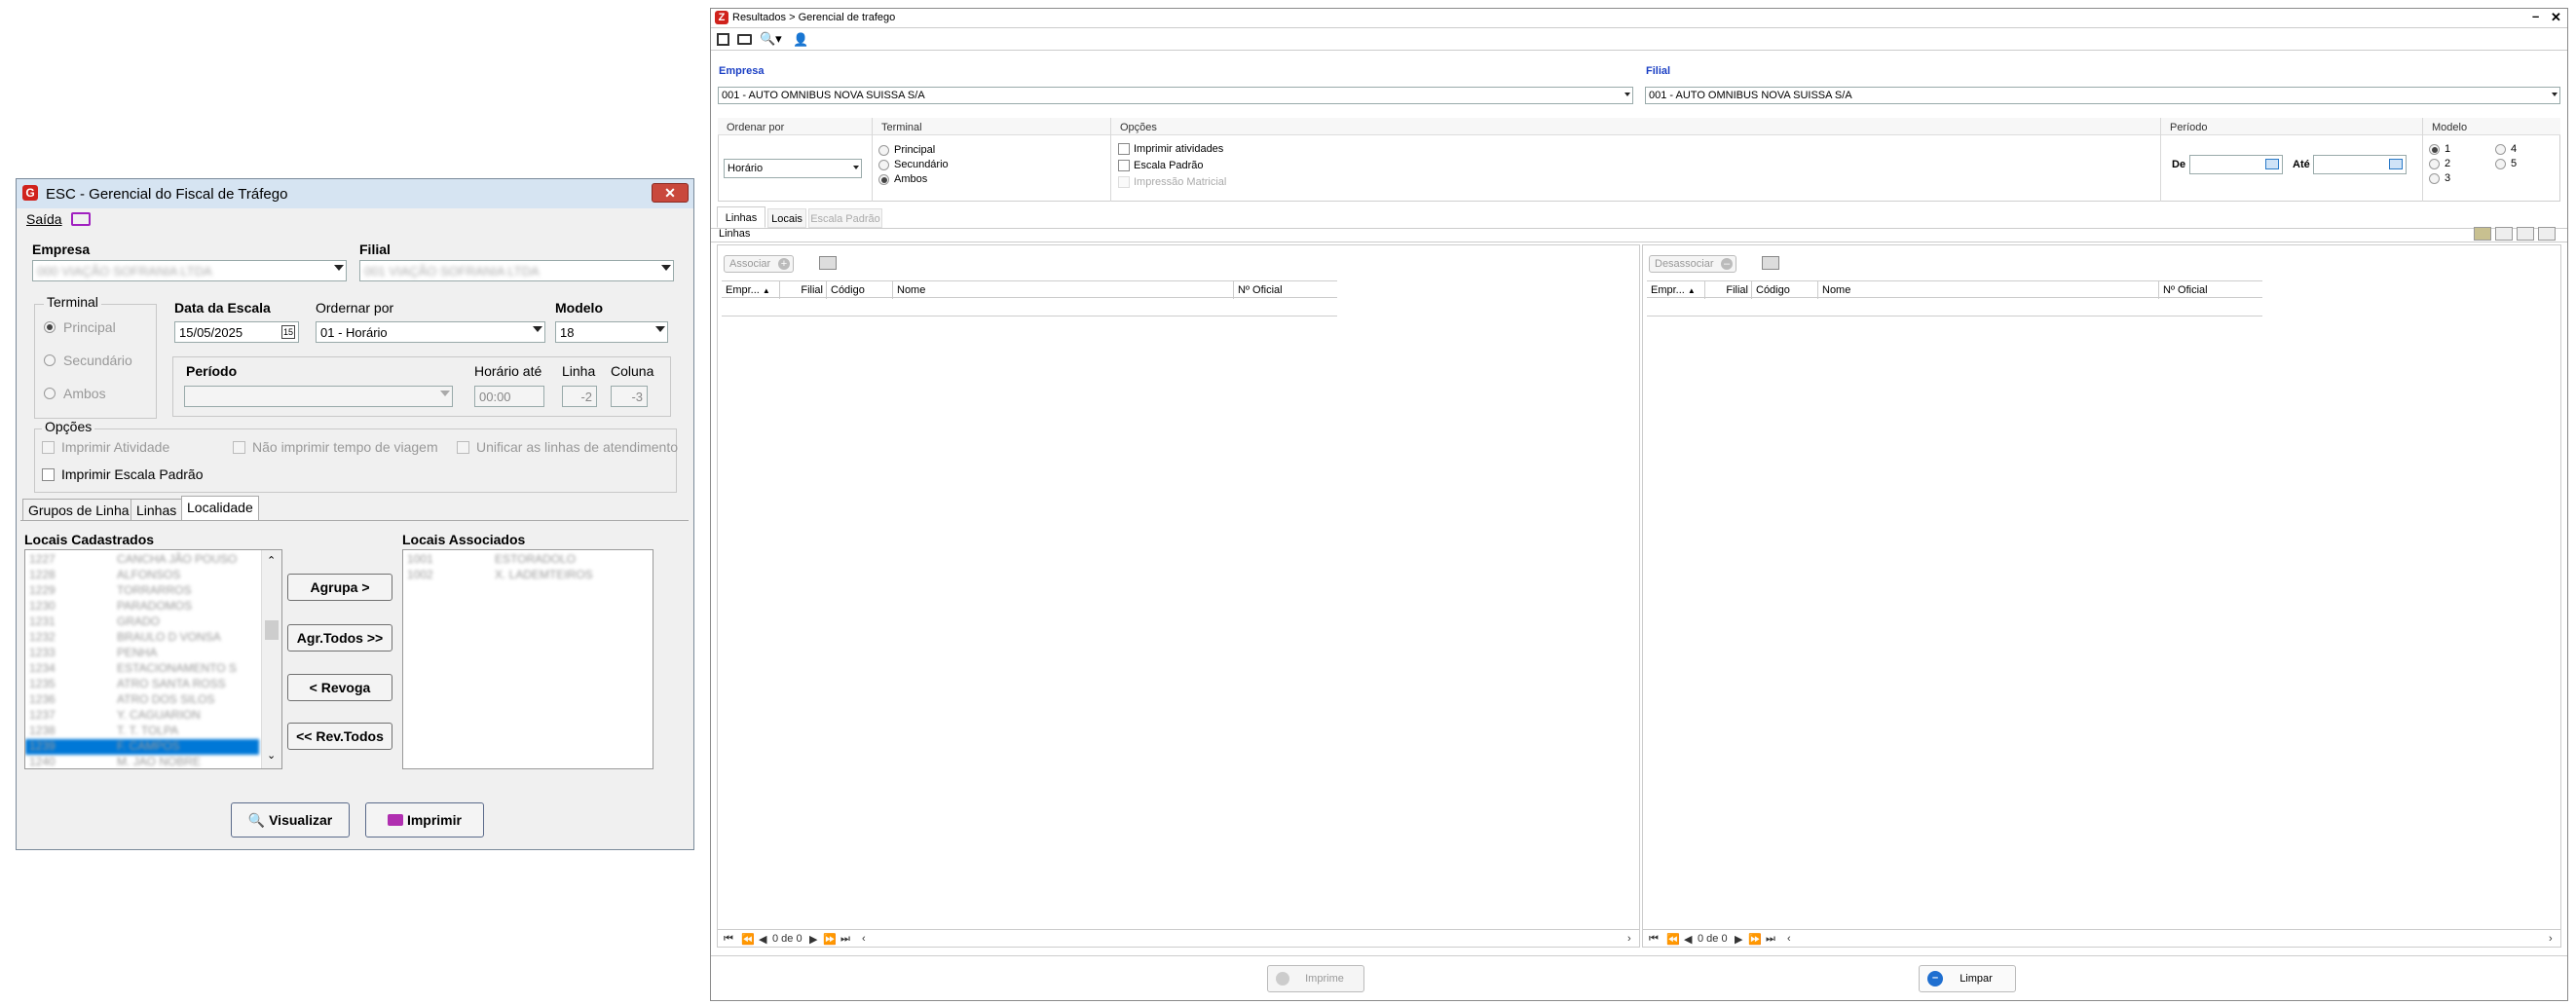  What do you see at coordinates (2525, 234) in the screenshot?
I see `export-icon` at bounding box center [2525, 234].